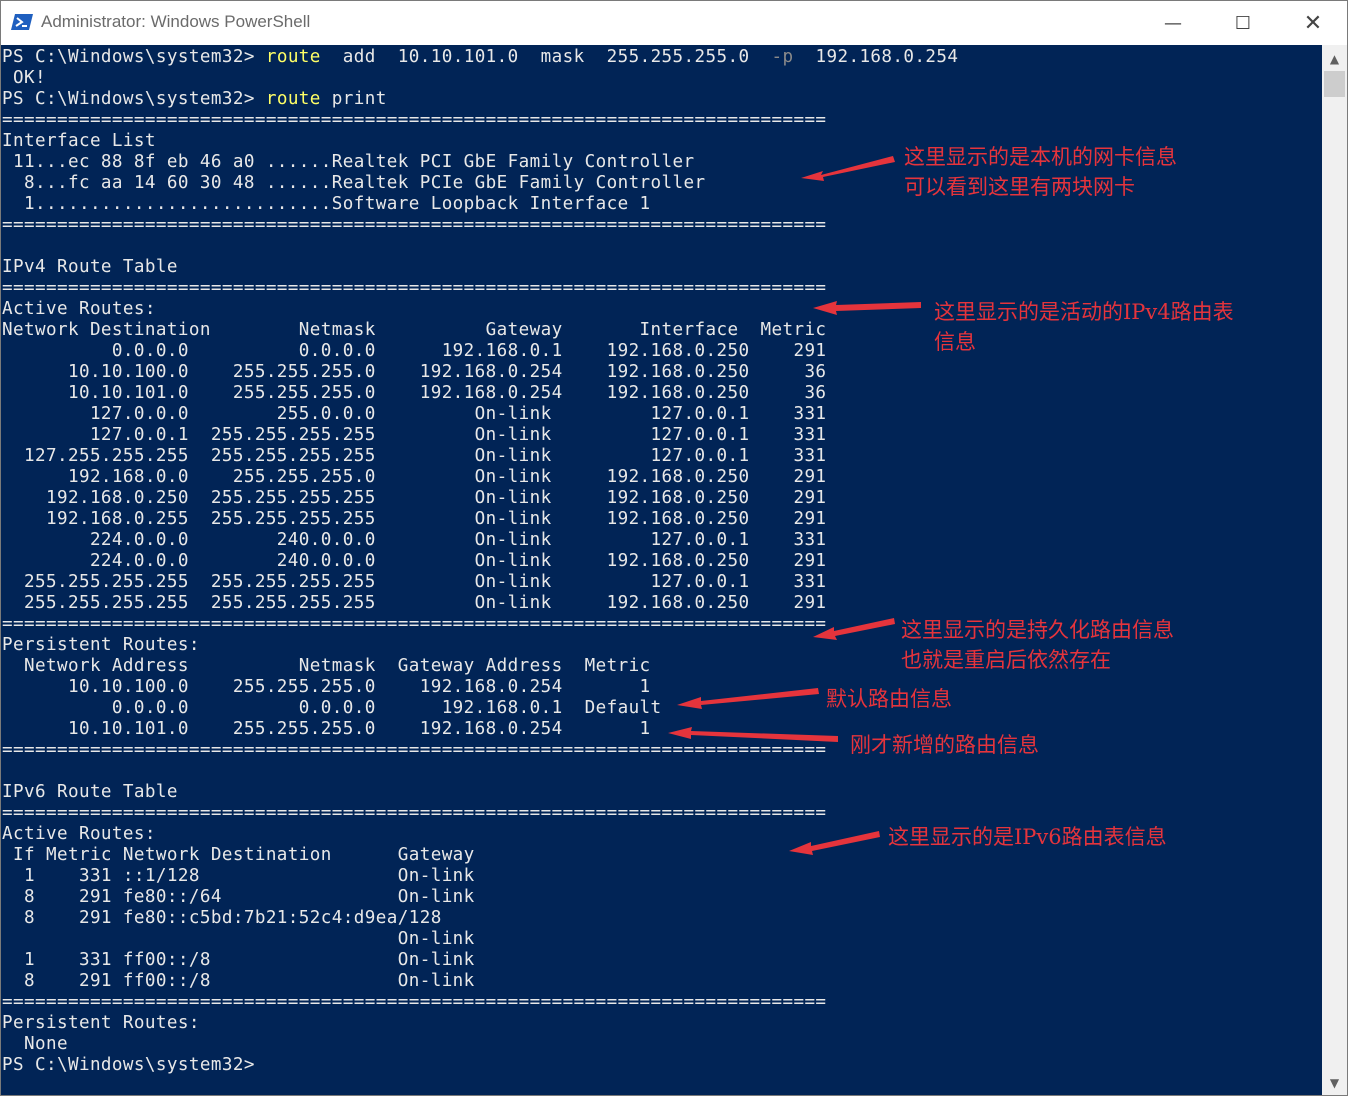 Image resolution: width=1348 pixels, height=1096 pixels. What do you see at coordinates (22, 22) in the screenshot?
I see `powershell-icon` at bounding box center [22, 22].